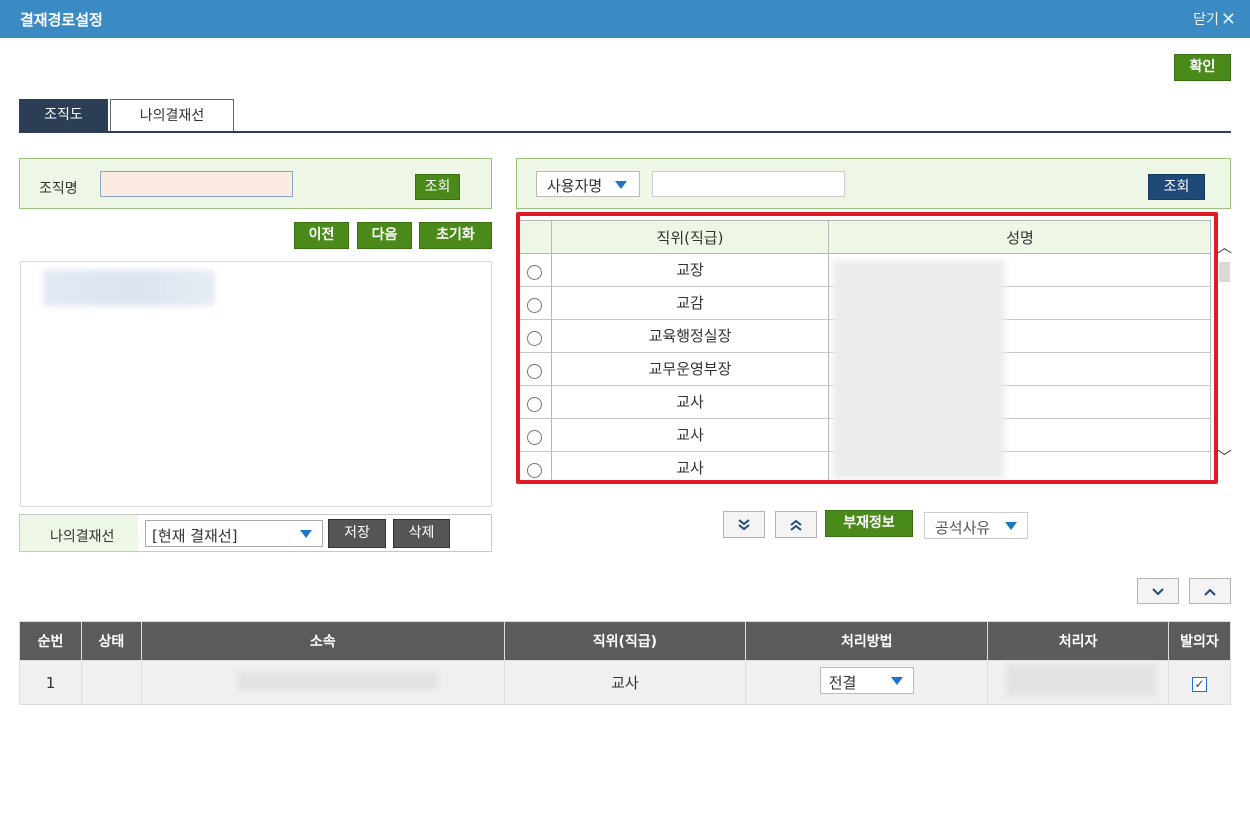 The image size is (1250, 825). I want to click on org-tree-item-redacted, so click(129, 288).